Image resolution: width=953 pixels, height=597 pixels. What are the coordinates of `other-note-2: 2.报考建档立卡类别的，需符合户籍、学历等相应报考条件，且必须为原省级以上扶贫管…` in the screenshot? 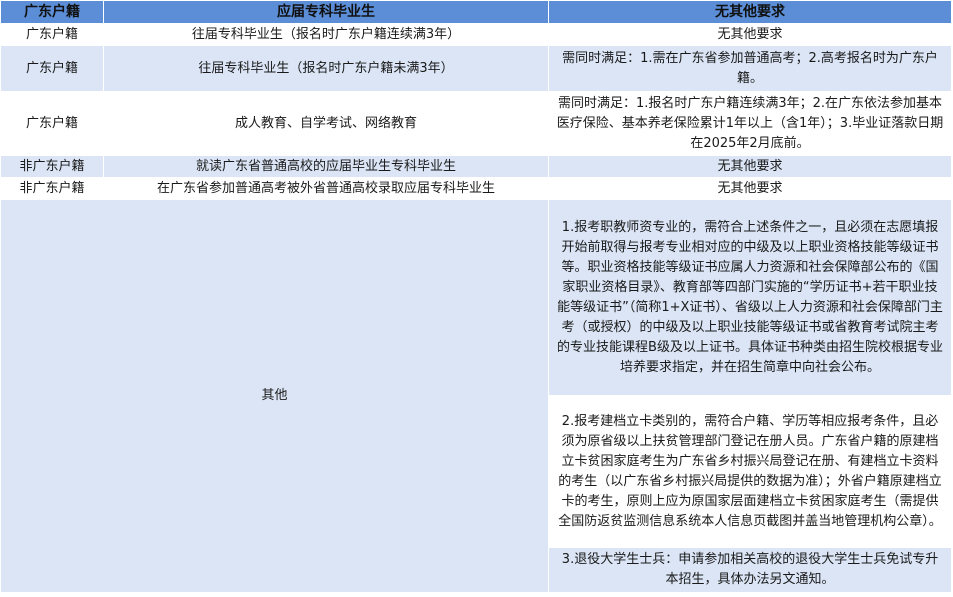 It's located at (750, 471).